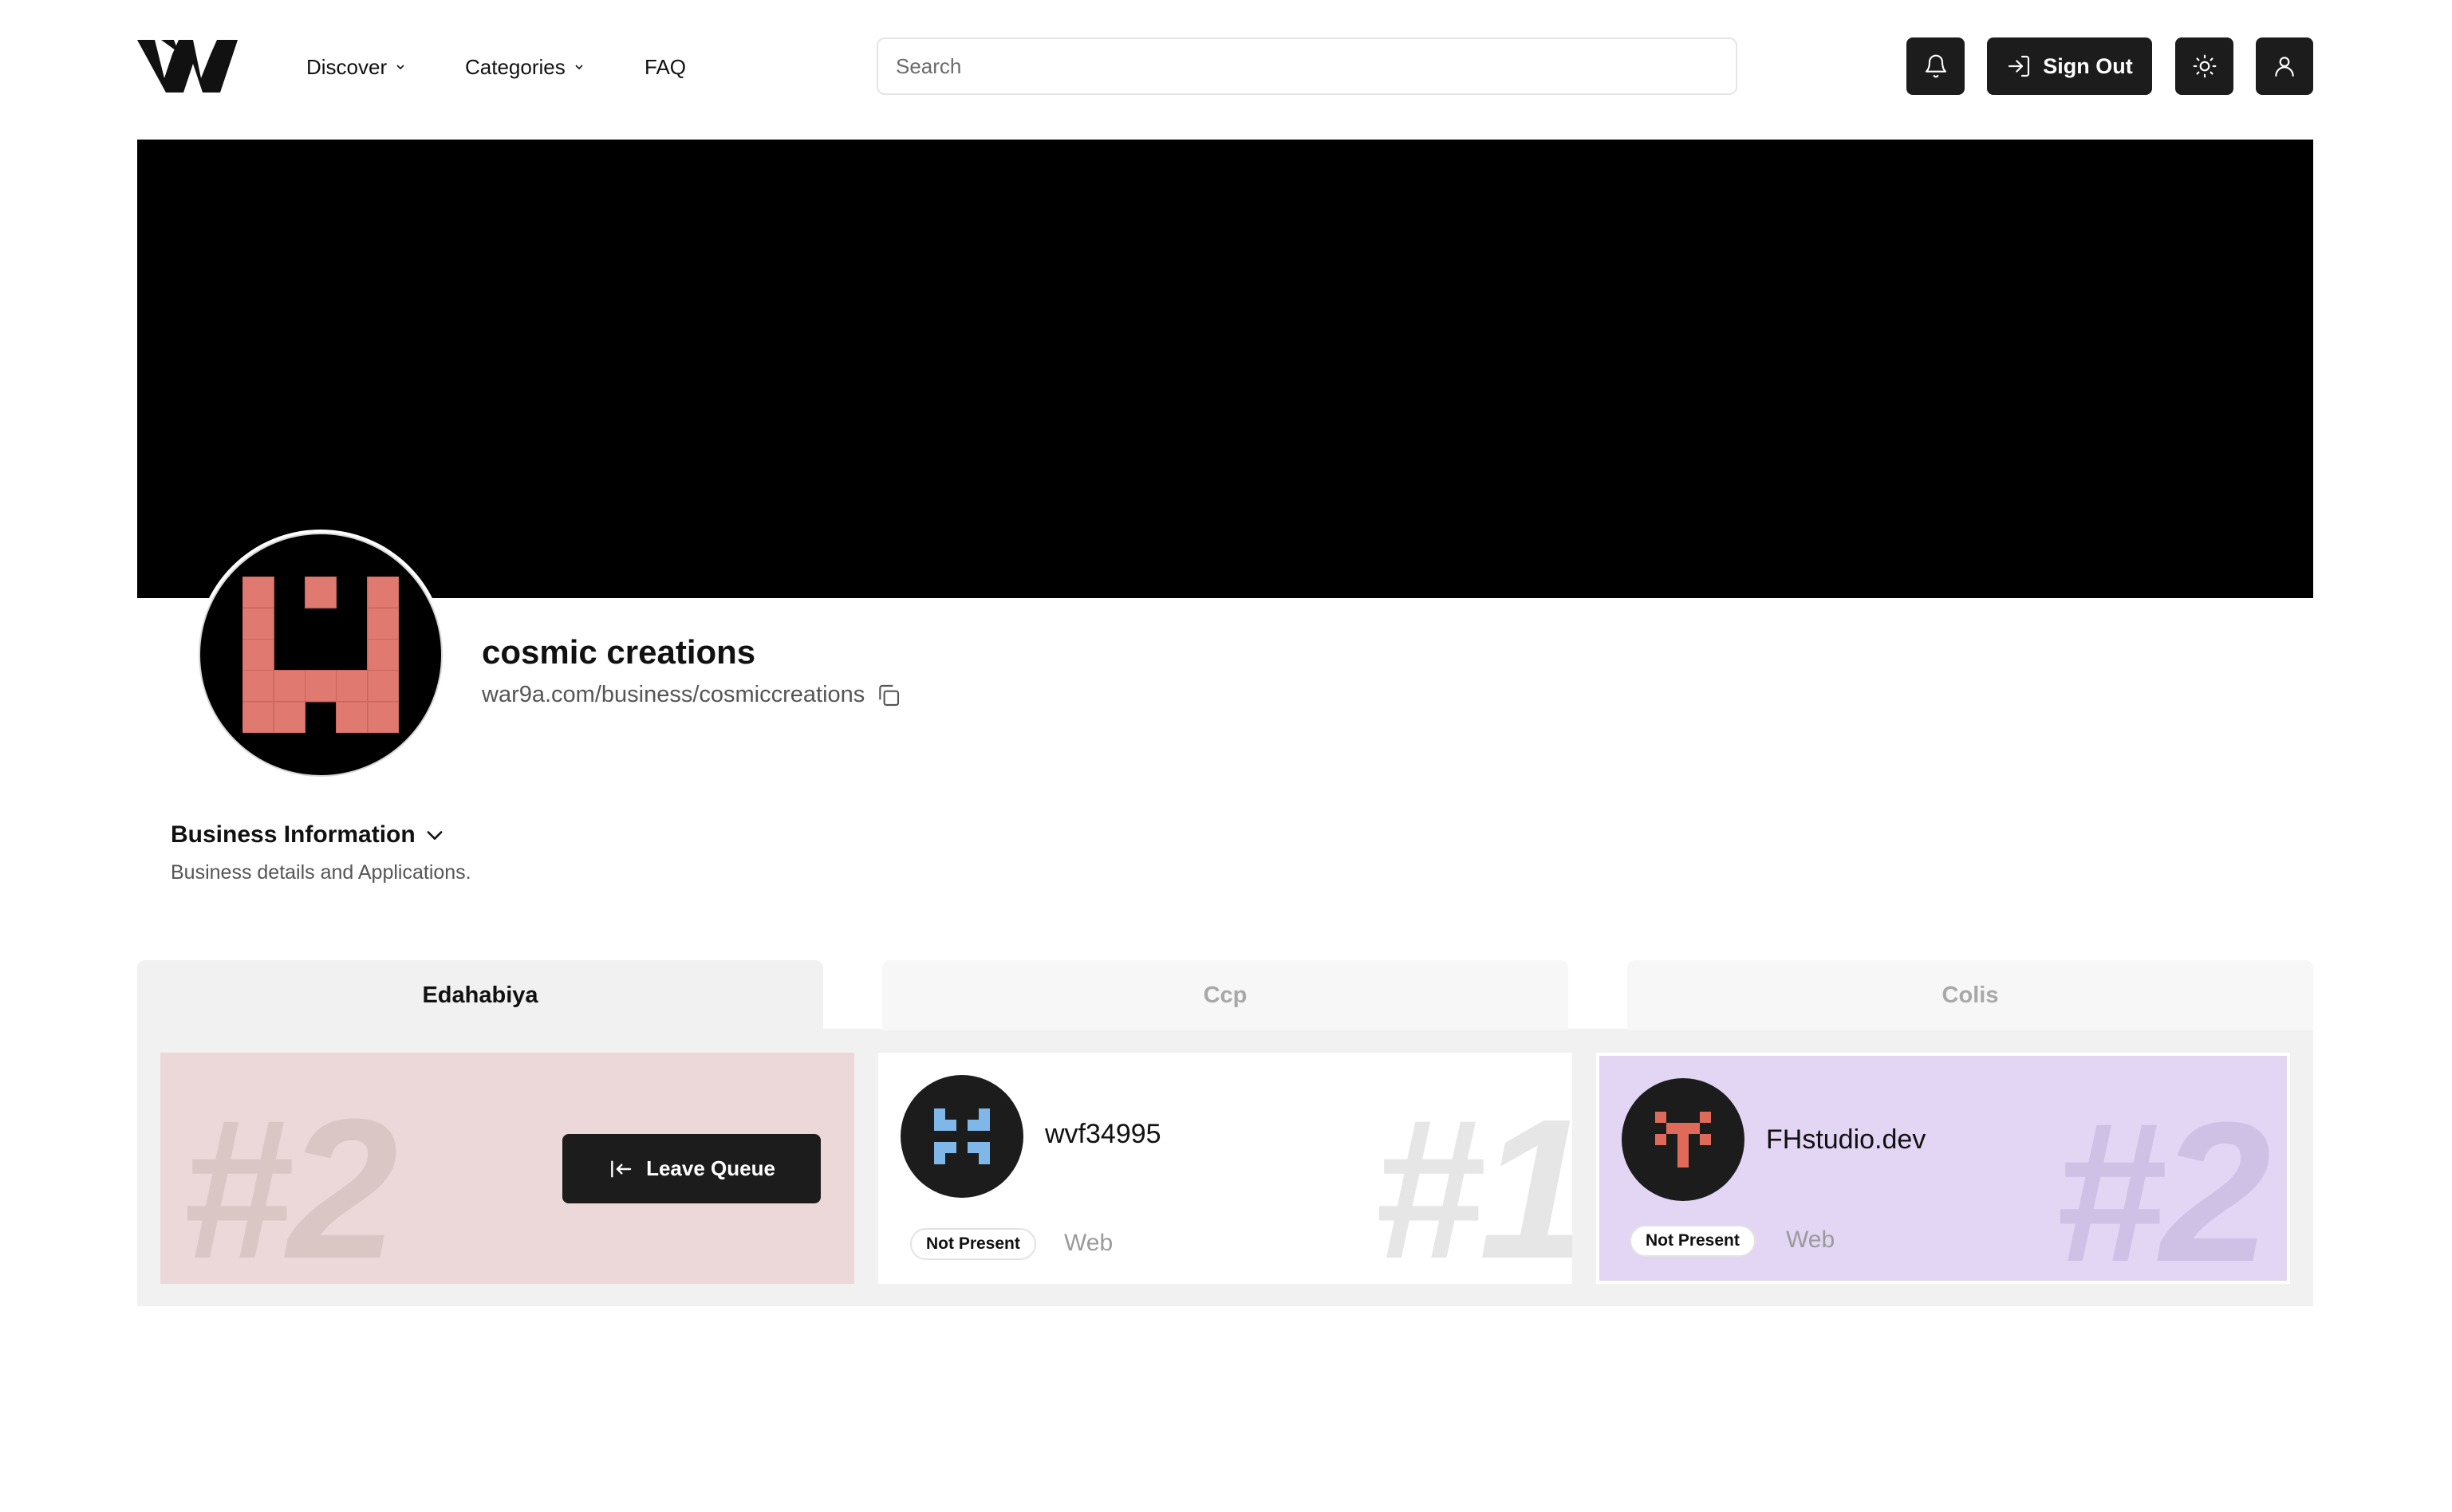 Image resolution: width=2452 pixels, height=1512 pixels. What do you see at coordinates (673, 694) in the screenshot?
I see `business-url-text: war9a.com/business/cosmiccreations` at bounding box center [673, 694].